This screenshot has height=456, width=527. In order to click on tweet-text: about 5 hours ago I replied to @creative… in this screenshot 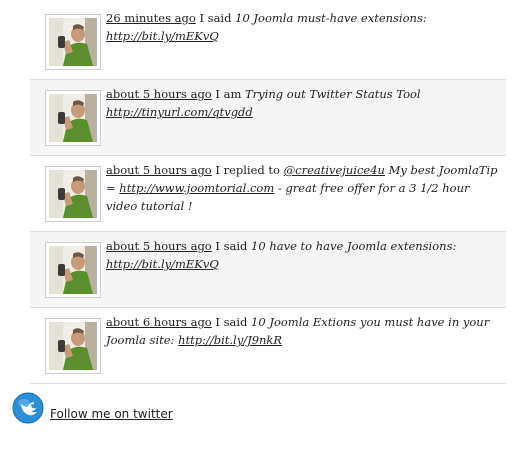, I will do `click(304, 188)`.